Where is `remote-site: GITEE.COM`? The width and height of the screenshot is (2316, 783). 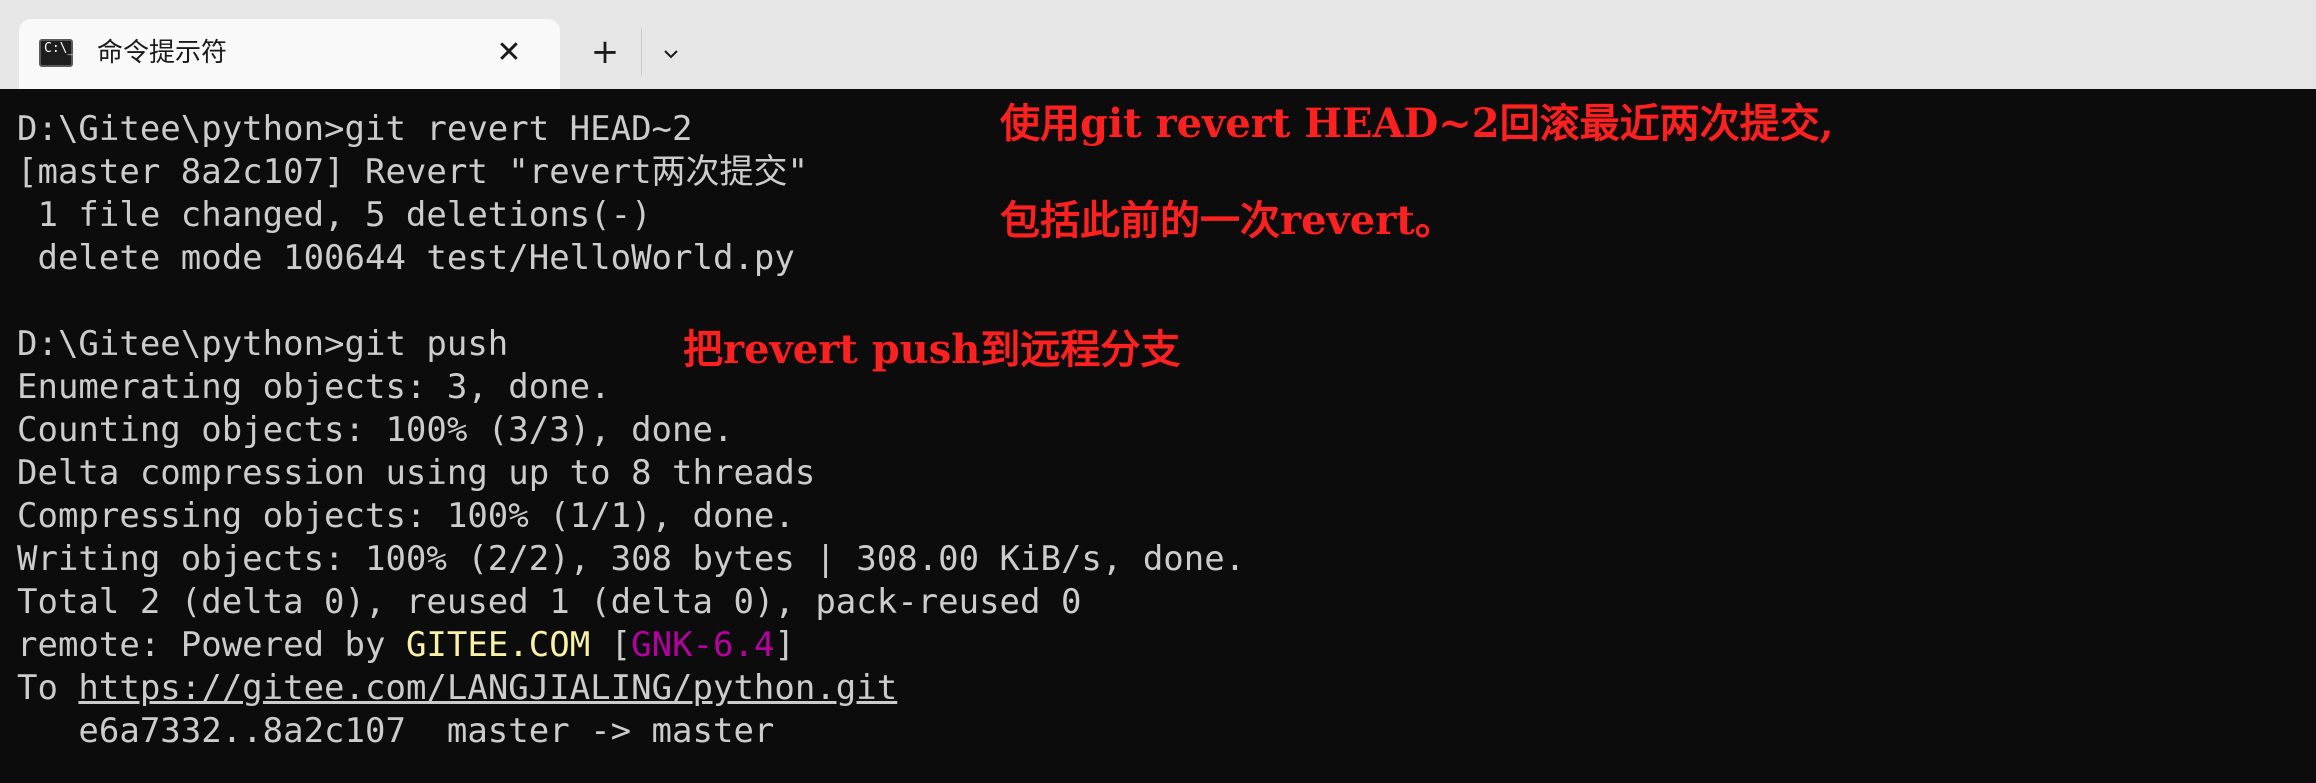 remote-site: GITEE.COM is located at coordinates (498, 645).